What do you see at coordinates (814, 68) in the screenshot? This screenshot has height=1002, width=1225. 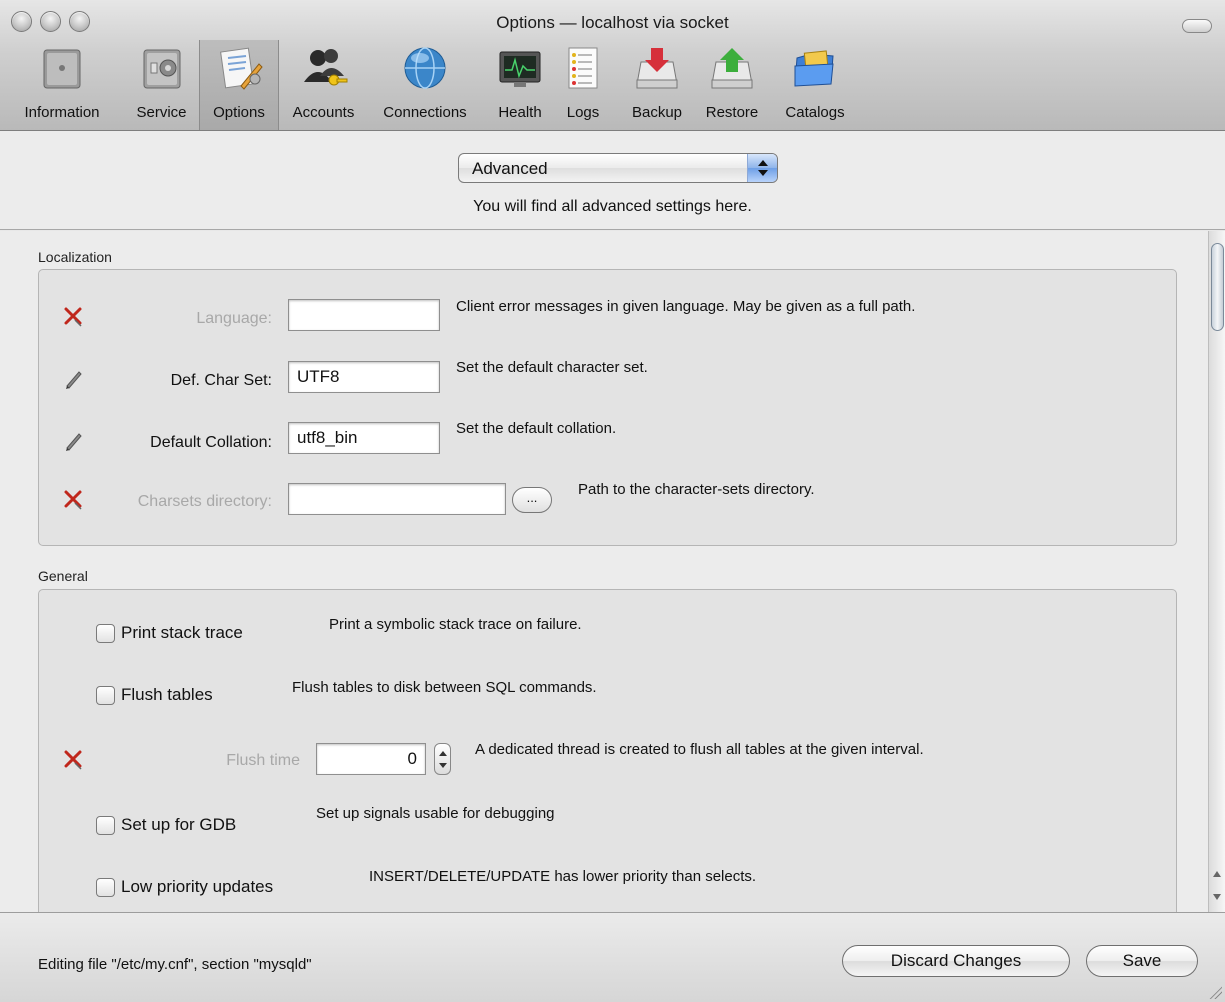 I see `catalogs-icon` at bounding box center [814, 68].